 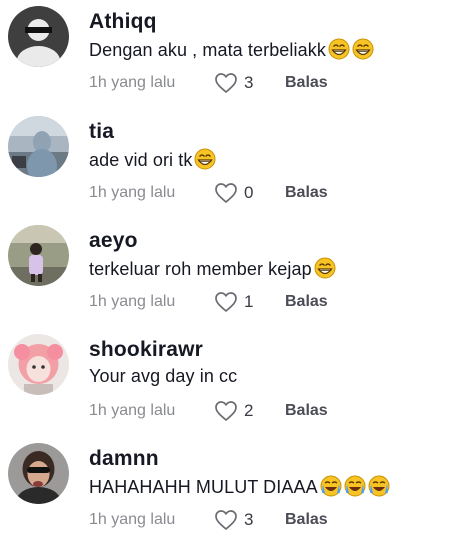 I want to click on like-count: 1, so click(x=249, y=301).